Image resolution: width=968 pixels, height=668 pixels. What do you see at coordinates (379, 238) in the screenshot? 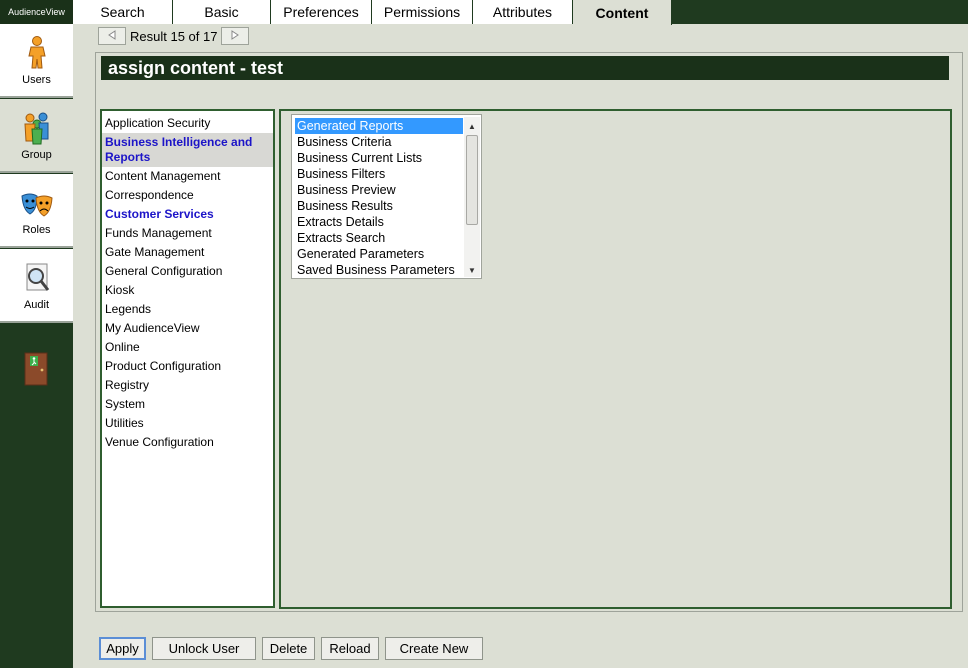
I see `list-item-report: Extracts Search` at bounding box center [379, 238].